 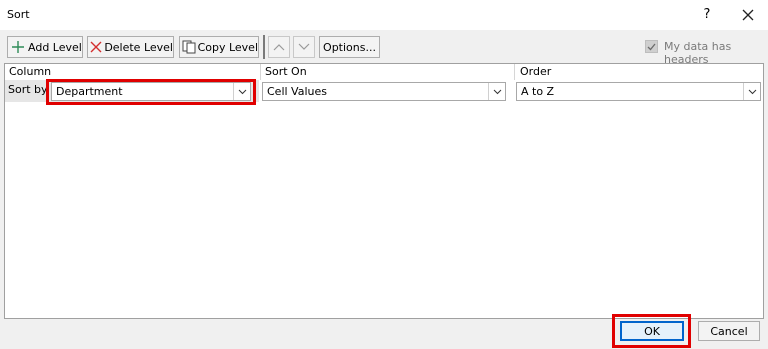 I want to click on arrow-down-icon, so click(x=304, y=46).